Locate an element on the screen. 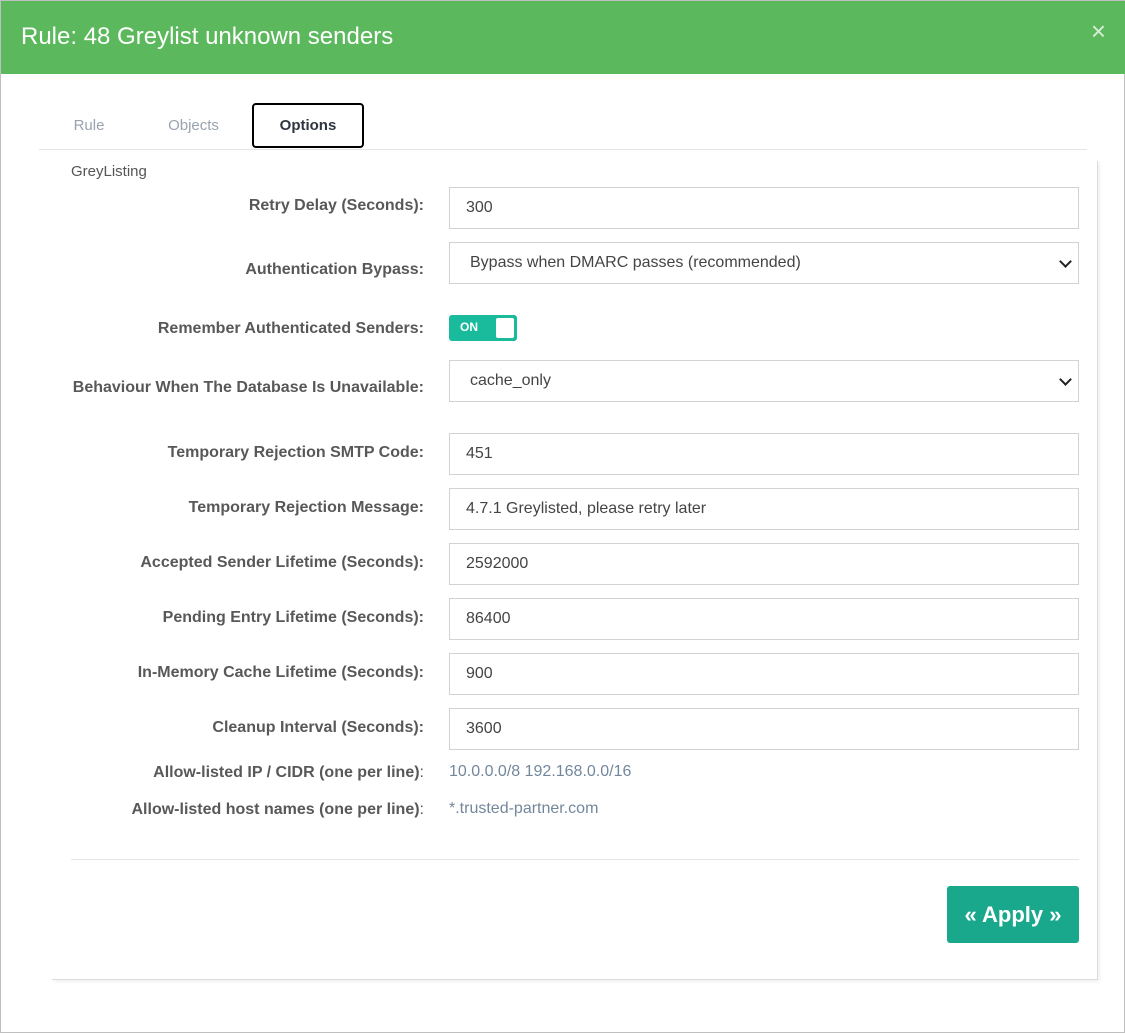 The image size is (1125, 1033). modal-header: Rule: 48 Greylist unknown senders × is located at coordinates (563, 37).